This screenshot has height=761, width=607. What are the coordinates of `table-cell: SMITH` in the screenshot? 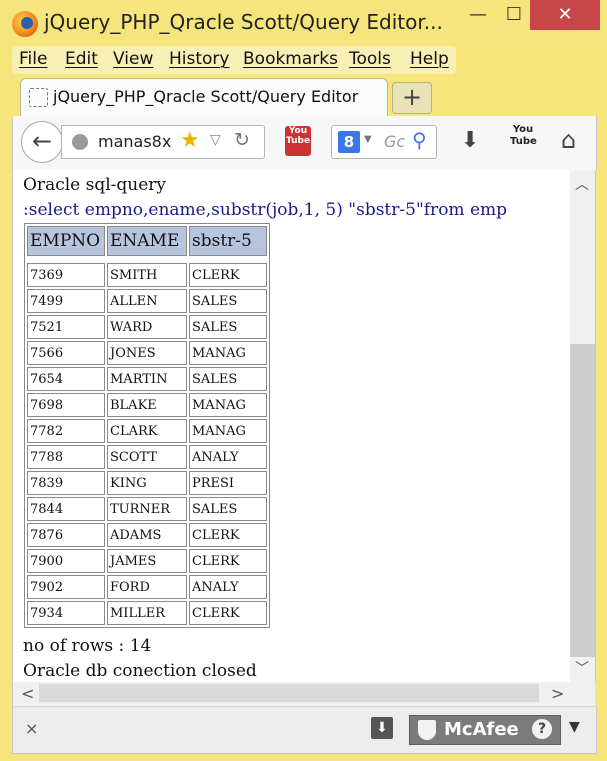 It's located at (147, 275).